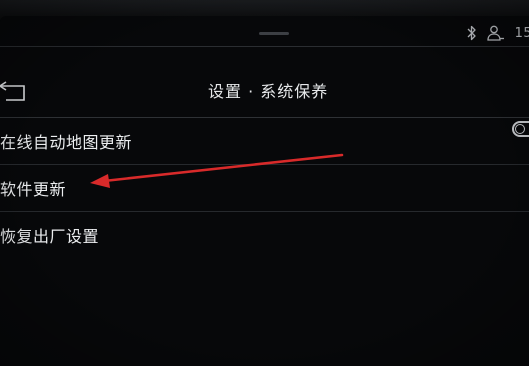  What do you see at coordinates (50, 236) in the screenshot?
I see `list-item-label: 恢复出厂设置` at bounding box center [50, 236].